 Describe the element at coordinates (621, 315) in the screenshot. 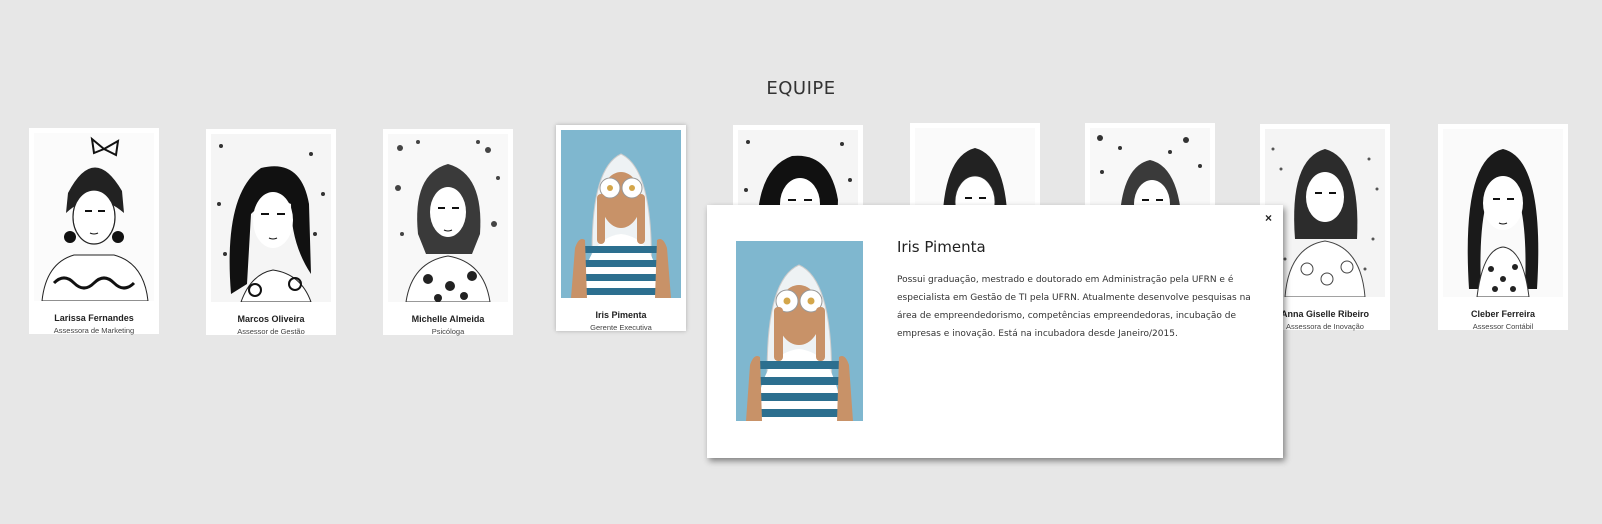

I see `member-name: Iris Pimenta` at that location.